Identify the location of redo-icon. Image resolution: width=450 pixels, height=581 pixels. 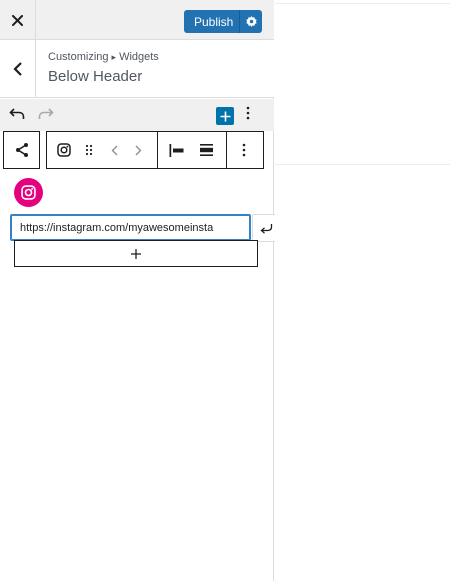
(46, 113).